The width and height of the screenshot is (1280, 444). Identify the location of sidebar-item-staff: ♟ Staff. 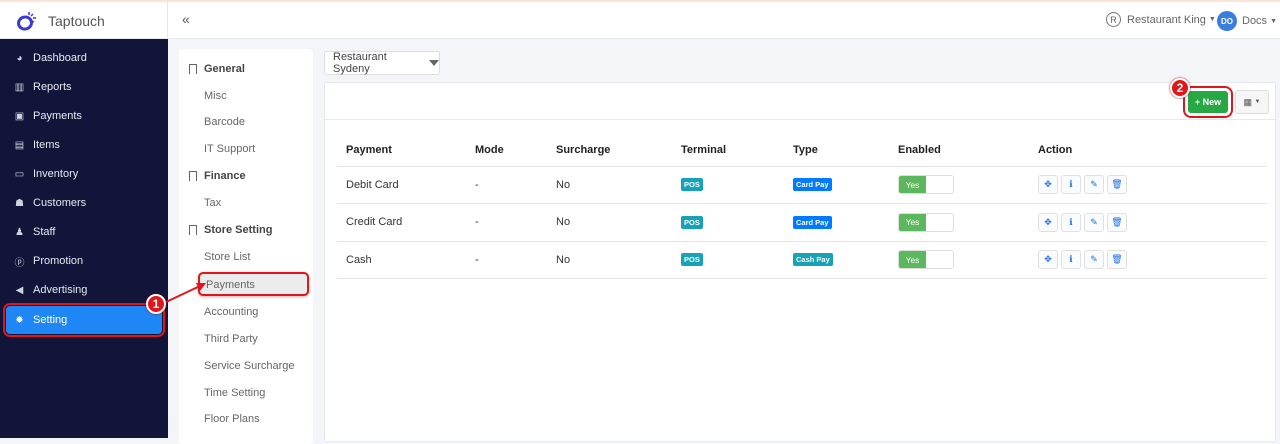
(84, 232).